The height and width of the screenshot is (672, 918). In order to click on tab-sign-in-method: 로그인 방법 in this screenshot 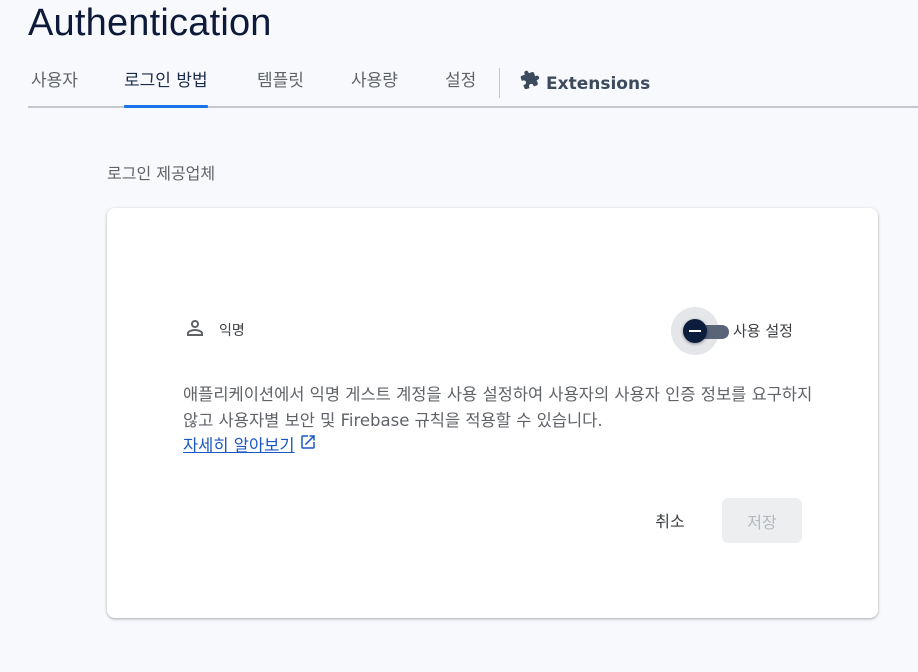, I will do `click(166, 85)`.